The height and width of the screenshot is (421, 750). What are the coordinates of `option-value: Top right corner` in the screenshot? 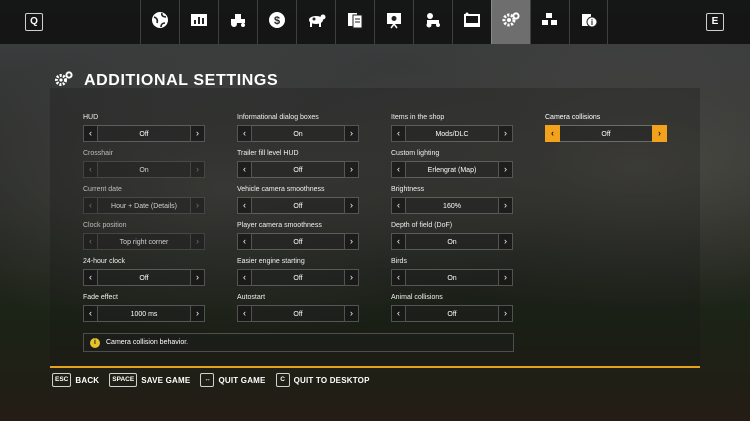 It's located at (144, 241).